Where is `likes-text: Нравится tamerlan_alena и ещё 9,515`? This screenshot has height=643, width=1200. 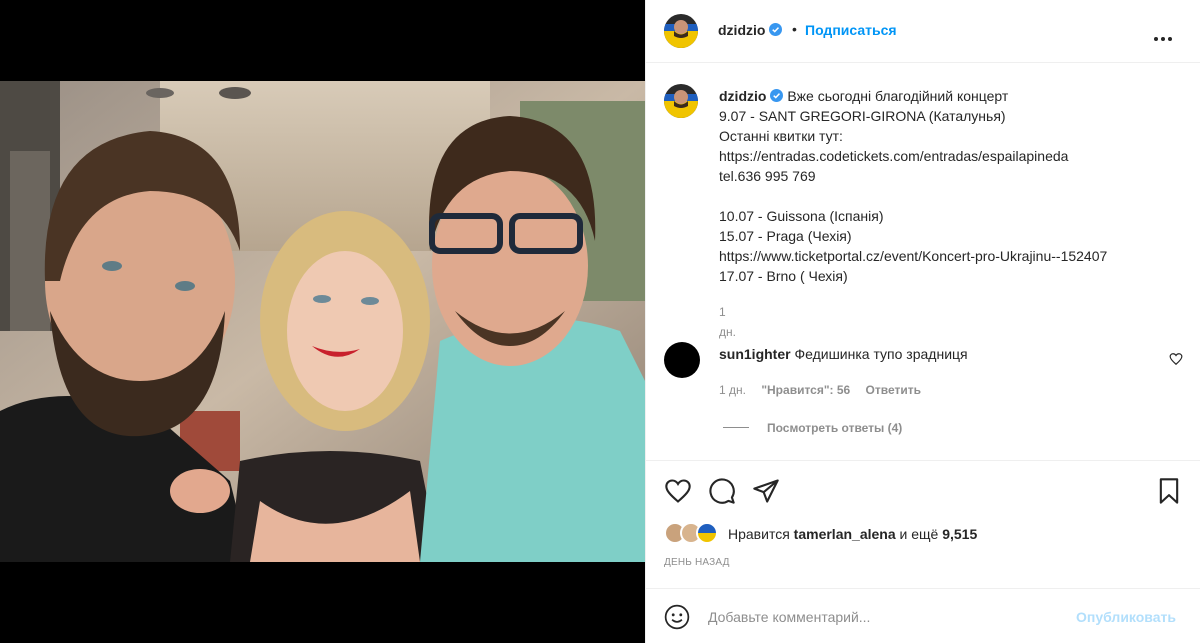
likes-text: Нравится tamerlan_alena и ещё 9,515 is located at coordinates (852, 534).